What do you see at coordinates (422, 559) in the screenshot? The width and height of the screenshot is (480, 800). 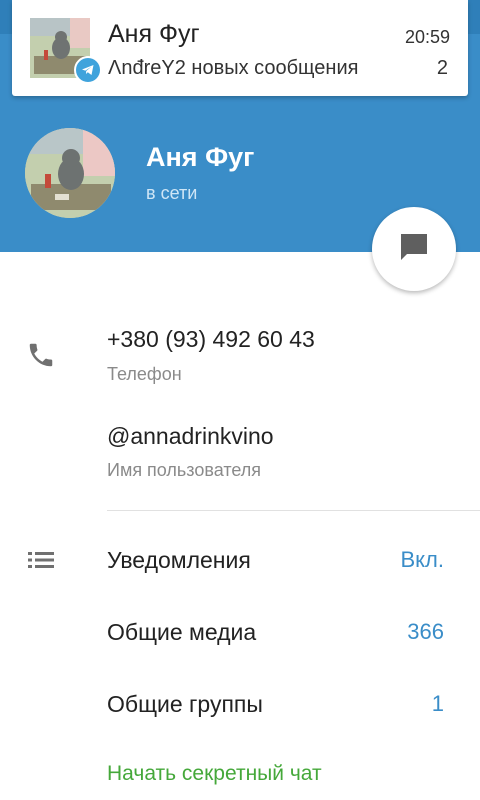 I see `notifications-value: Вкл.` at bounding box center [422, 559].